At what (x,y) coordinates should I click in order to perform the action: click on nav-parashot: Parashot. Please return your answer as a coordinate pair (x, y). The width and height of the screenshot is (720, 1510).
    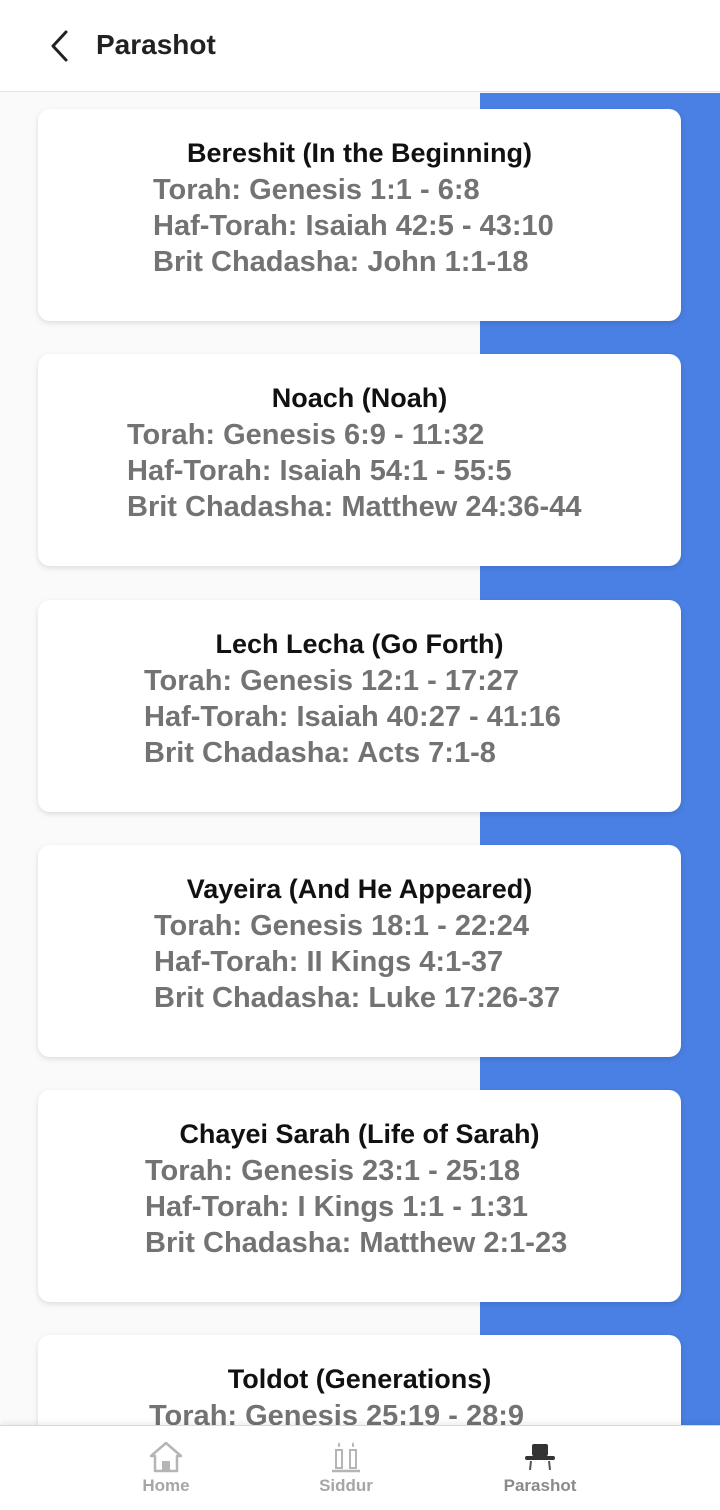
    Looking at the image, I should click on (540, 1468).